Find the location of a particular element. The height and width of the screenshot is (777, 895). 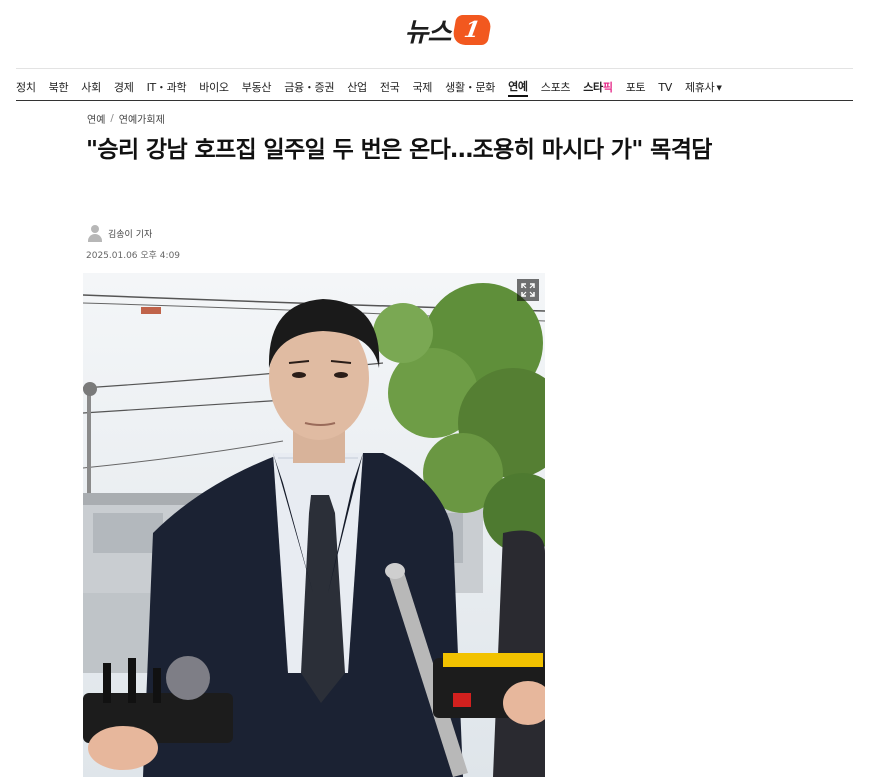

site-logo: 뉴스 1 is located at coordinates (447, 30).